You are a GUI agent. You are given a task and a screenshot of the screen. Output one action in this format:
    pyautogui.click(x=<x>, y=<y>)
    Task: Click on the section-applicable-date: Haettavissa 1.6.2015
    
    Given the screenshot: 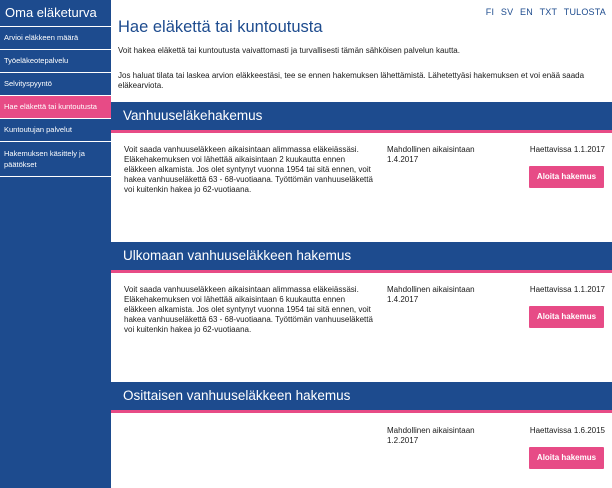 What is the action you would take?
    pyautogui.click(x=567, y=430)
    